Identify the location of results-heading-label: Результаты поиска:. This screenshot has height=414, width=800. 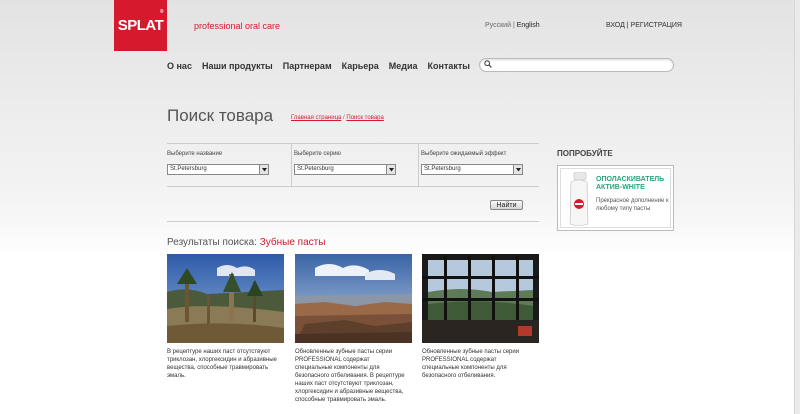
(212, 242).